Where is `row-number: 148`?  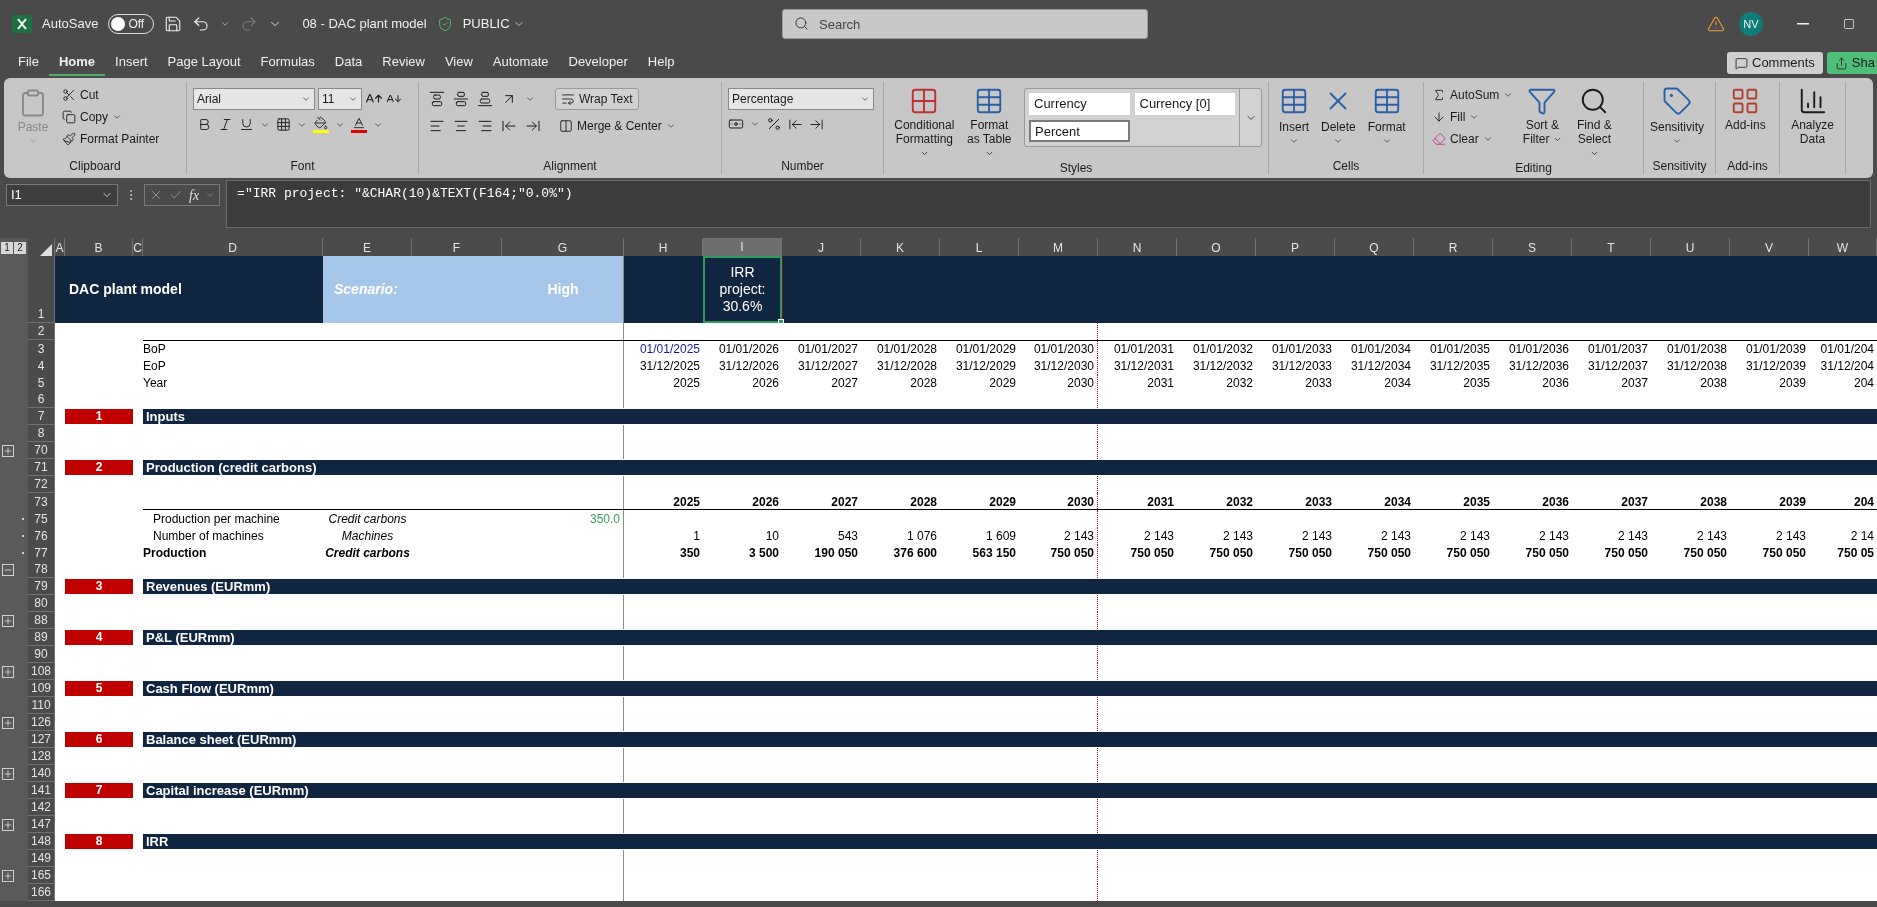 row-number: 148 is located at coordinates (41, 841).